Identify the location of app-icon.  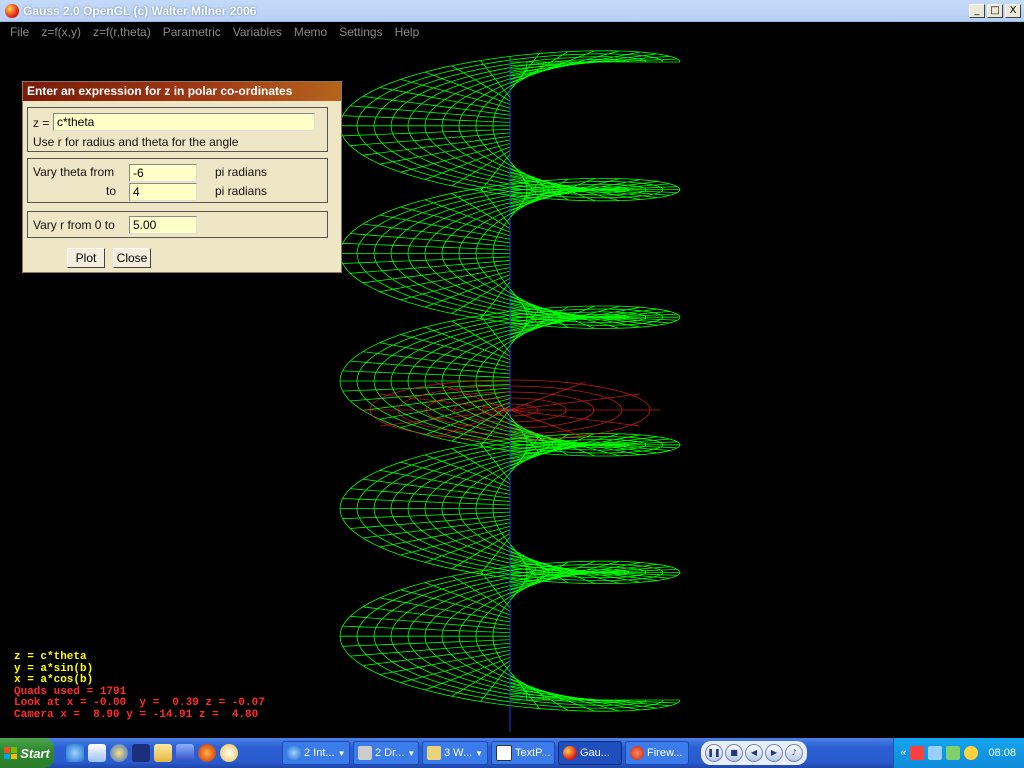
(12, 10).